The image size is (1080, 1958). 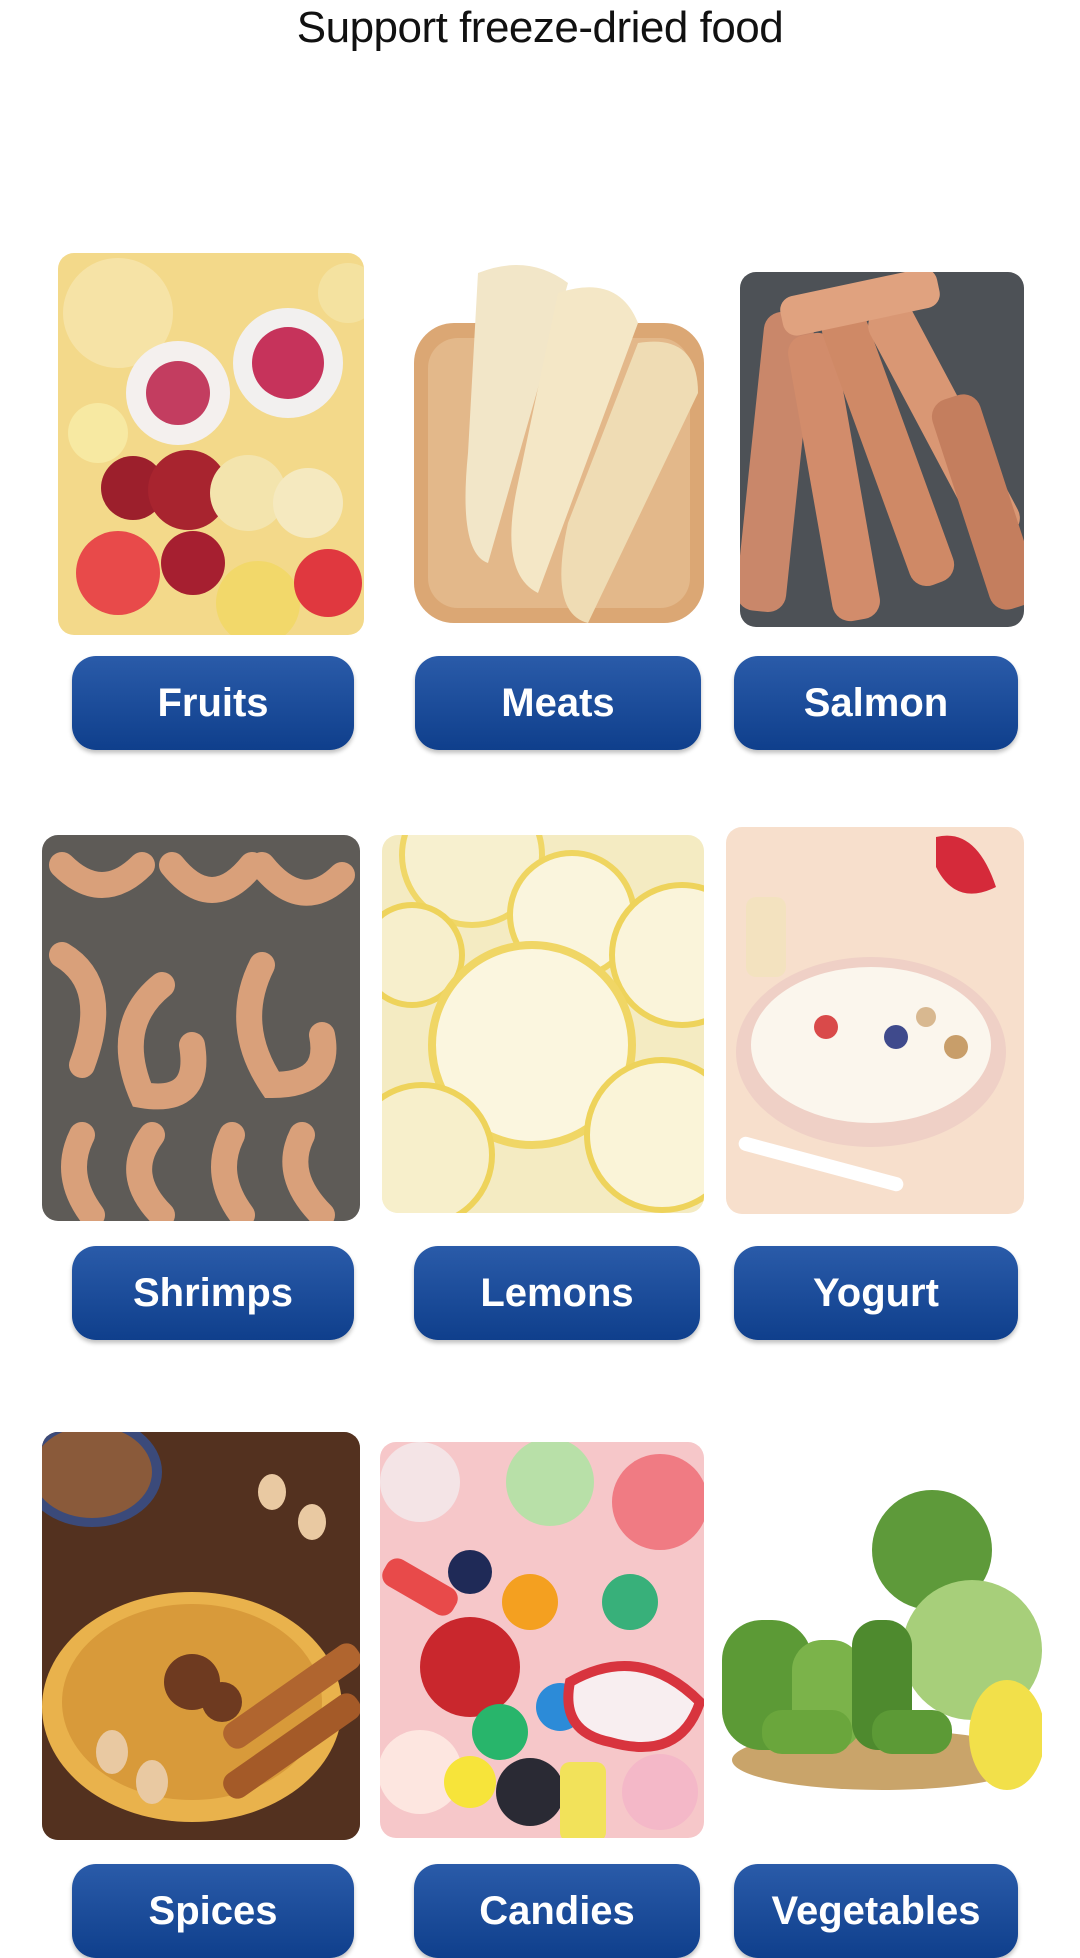 What do you see at coordinates (557, 1293) in the screenshot?
I see `category-button-lemons: Lemons` at bounding box center [557, 1293].